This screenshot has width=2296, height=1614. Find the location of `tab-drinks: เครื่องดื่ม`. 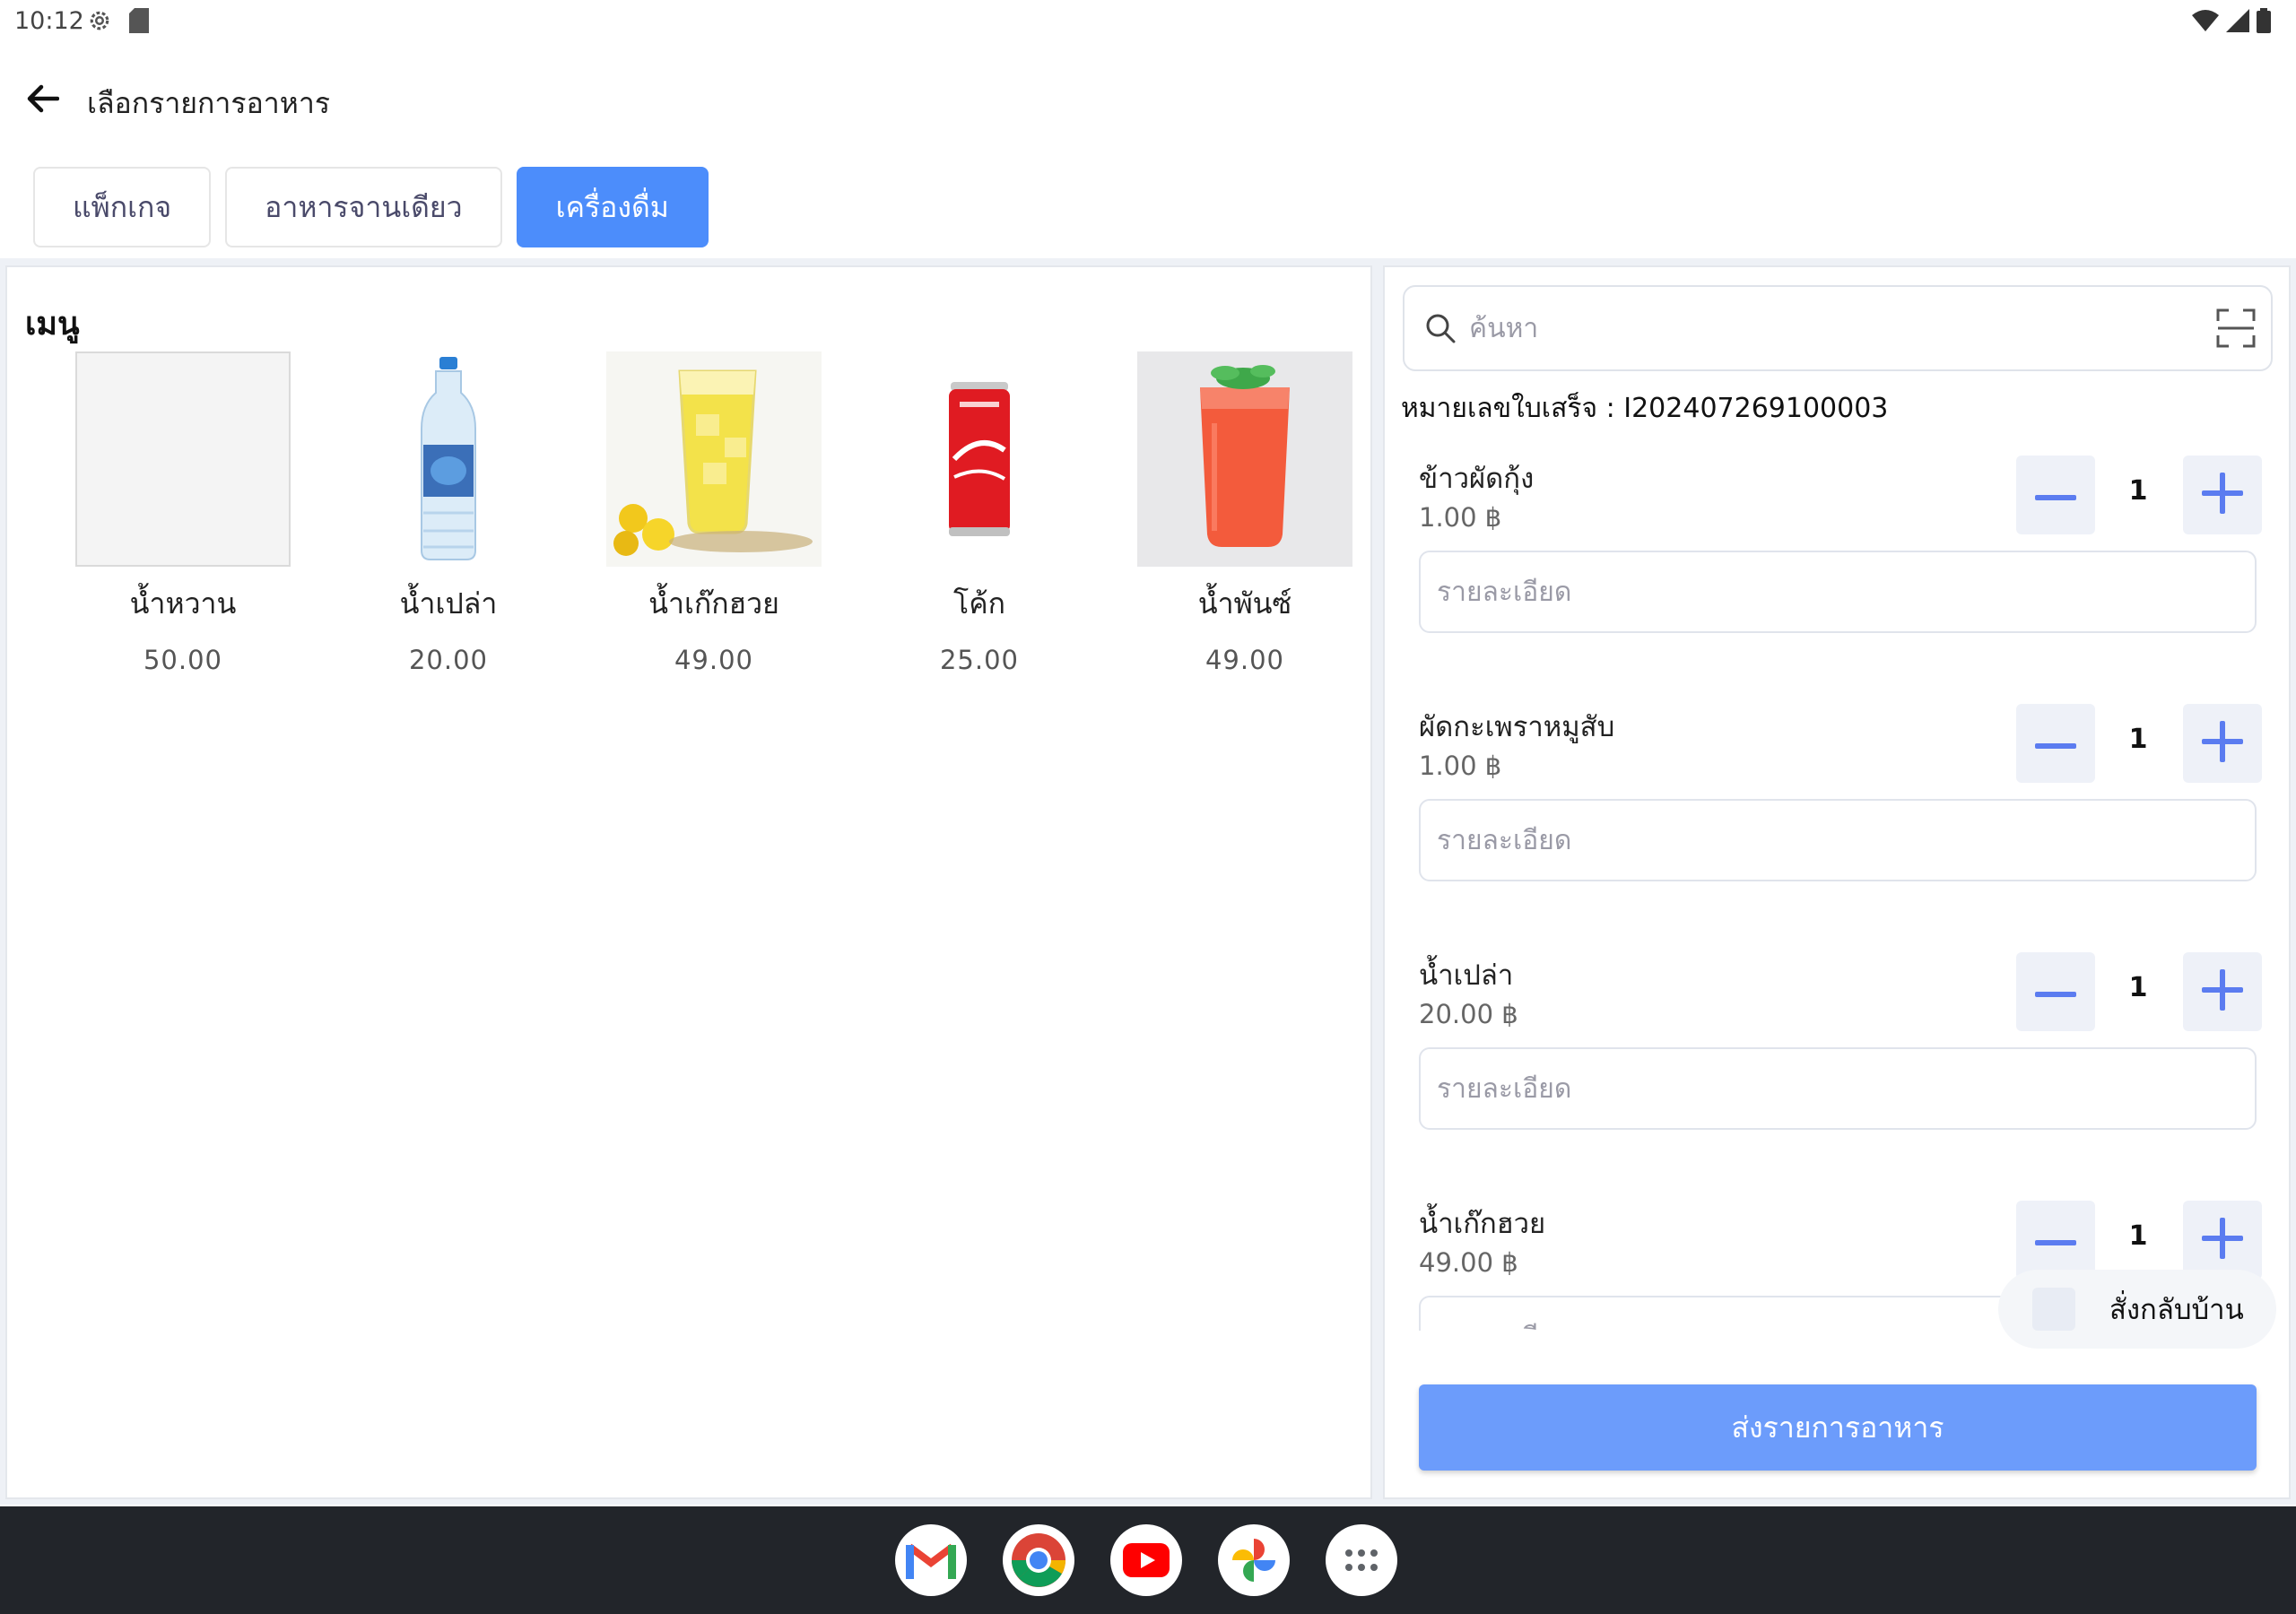

tab-drinks: เครื่องดื่ม is located at coordinates (612, 207).